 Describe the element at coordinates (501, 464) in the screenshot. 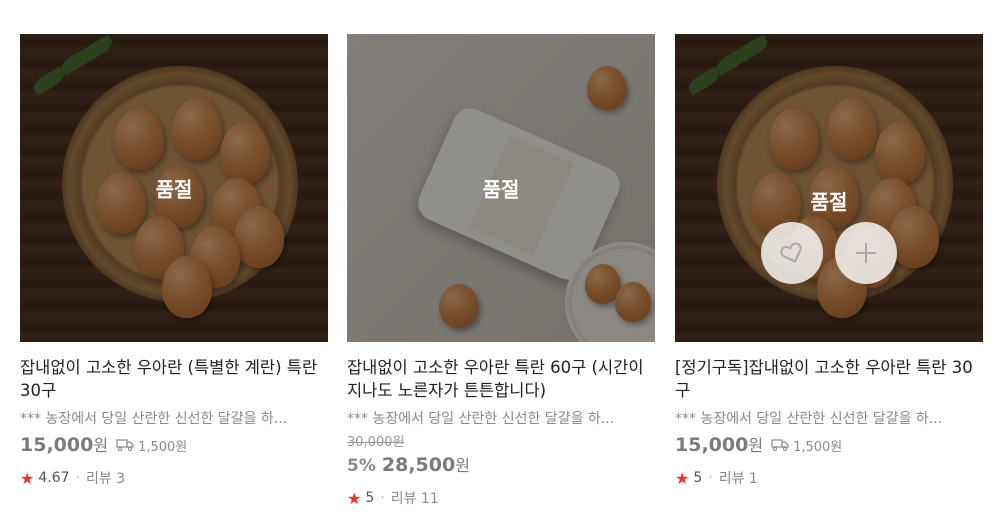

I see `discount-price-row: 5% 28,500원` at that location.